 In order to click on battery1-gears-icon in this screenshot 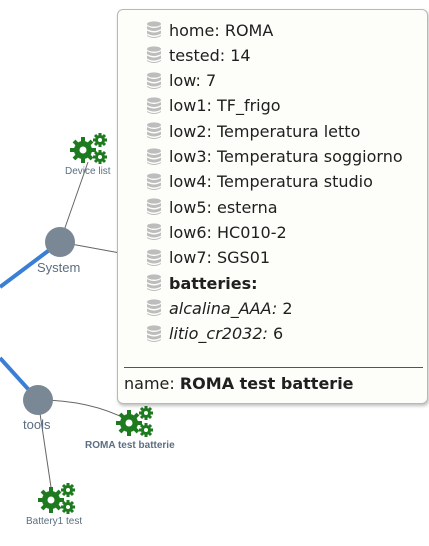, I will do `click(58, 498)`.